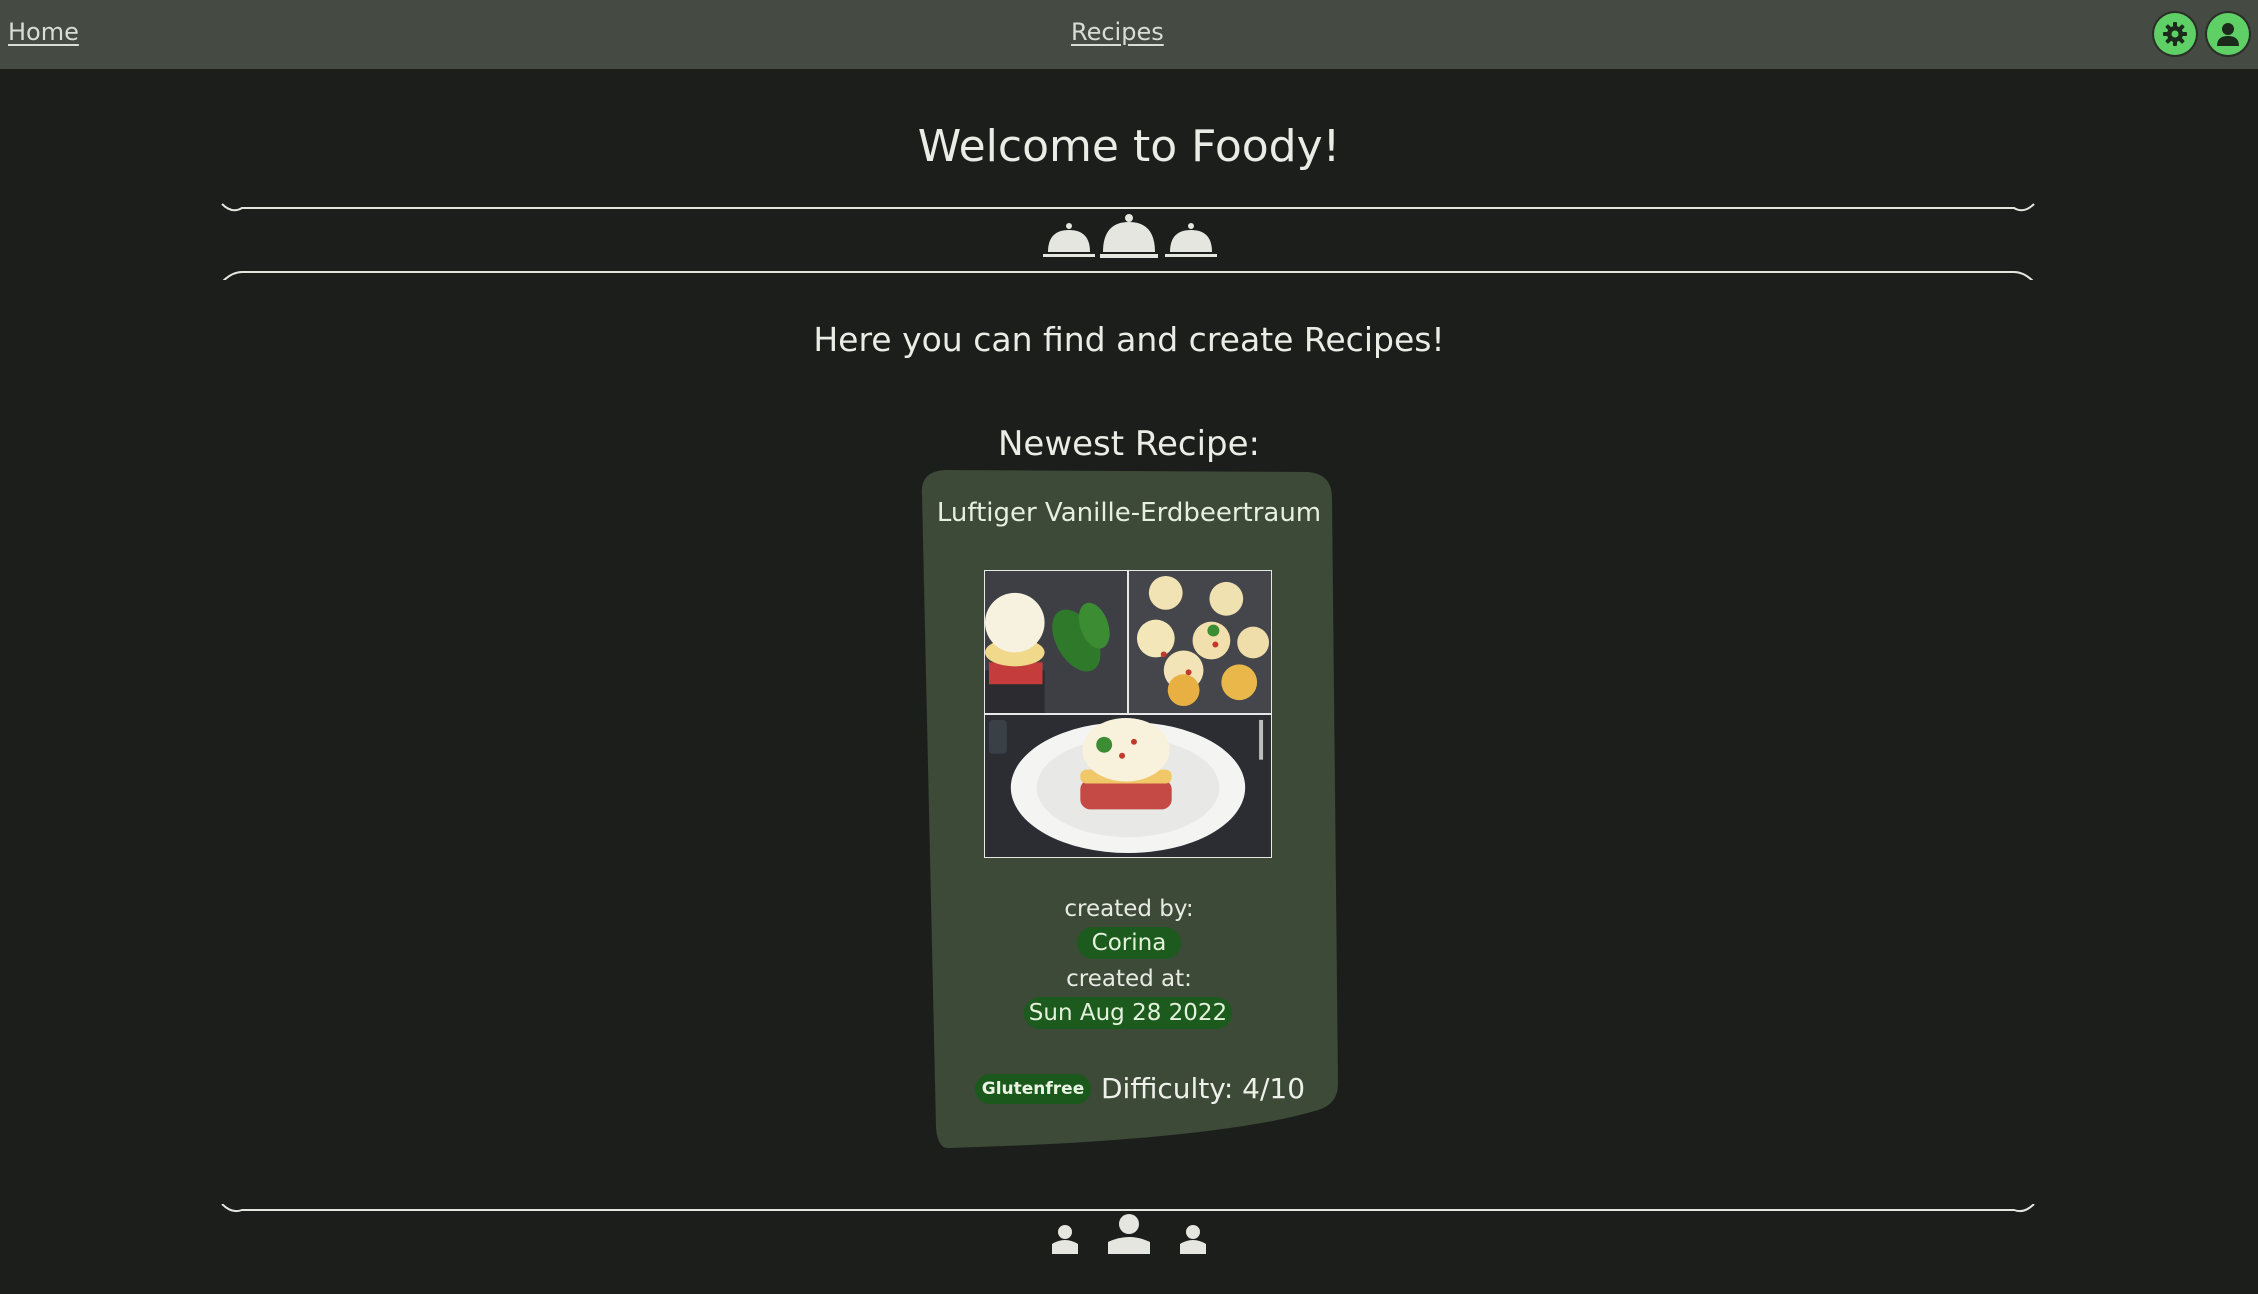 The width and height of the screenshot is (2258, 1294). Describe the element at coordinates (43, 32) in the screenshot. I see `nav-home-link: Home` at that location.